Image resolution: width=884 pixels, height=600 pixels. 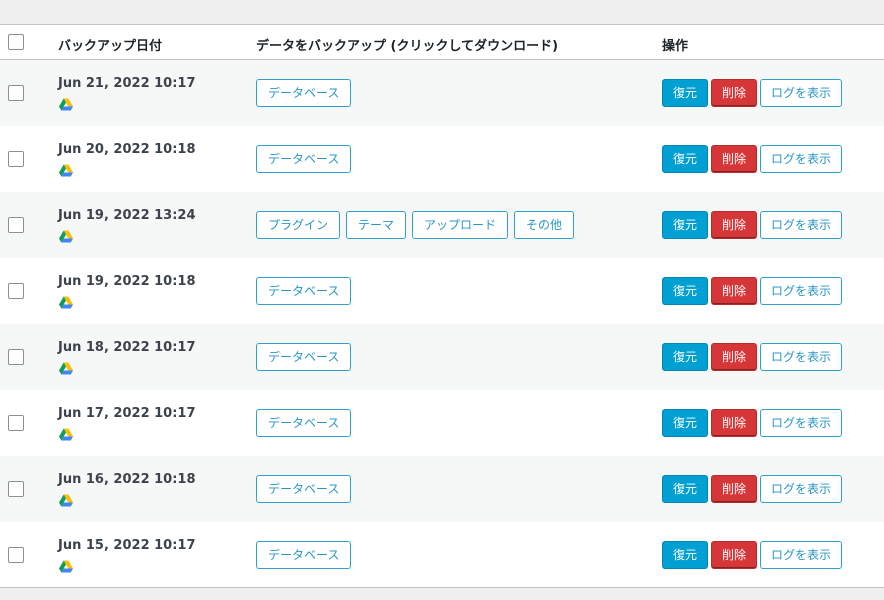 What do you see at coordinates (442, 357) in the screenshot?
I see `table-row: Jun 18, 2022 10:17 データベース 復元 削除 ログを表示` at bounding box center [442, 357].